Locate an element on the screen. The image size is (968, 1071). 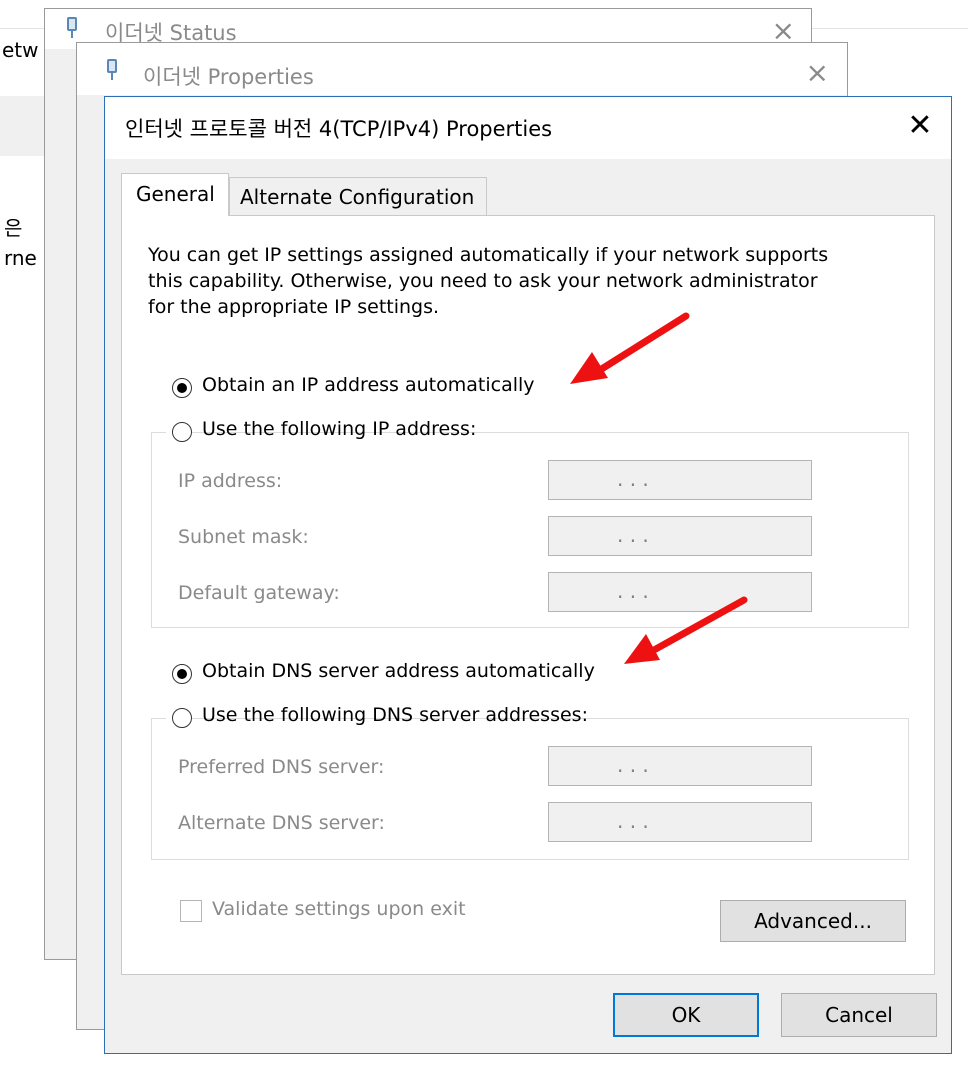
tab-general-label: General is located at coordinates (175, 194).